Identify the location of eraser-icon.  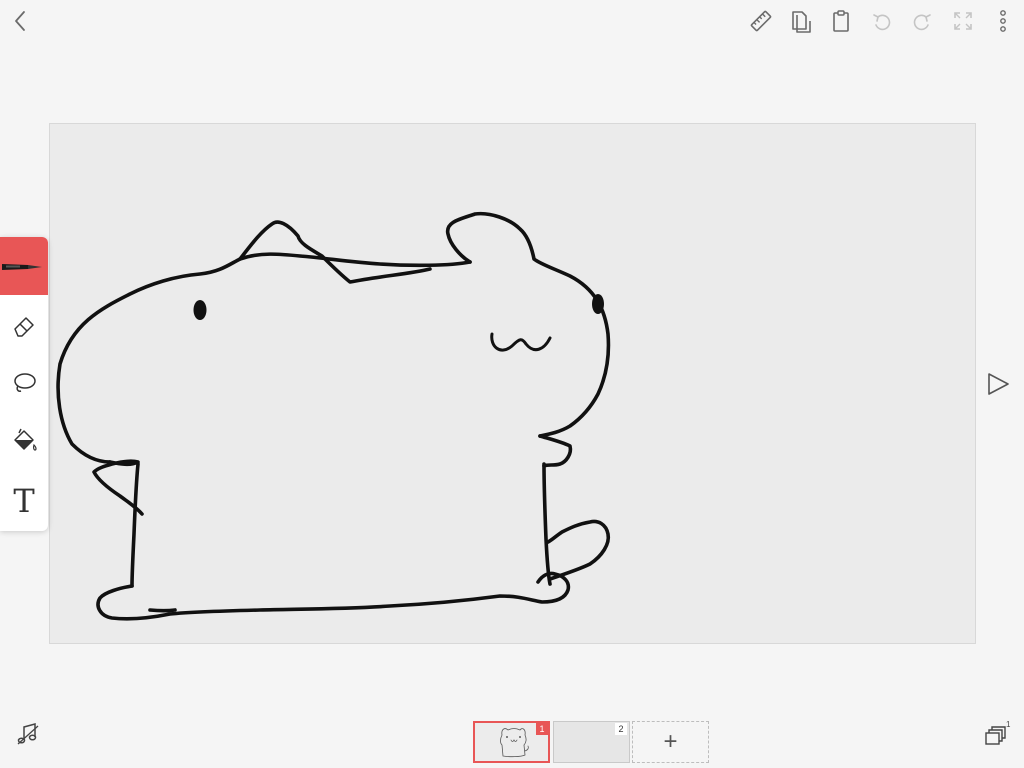
(24, 327).